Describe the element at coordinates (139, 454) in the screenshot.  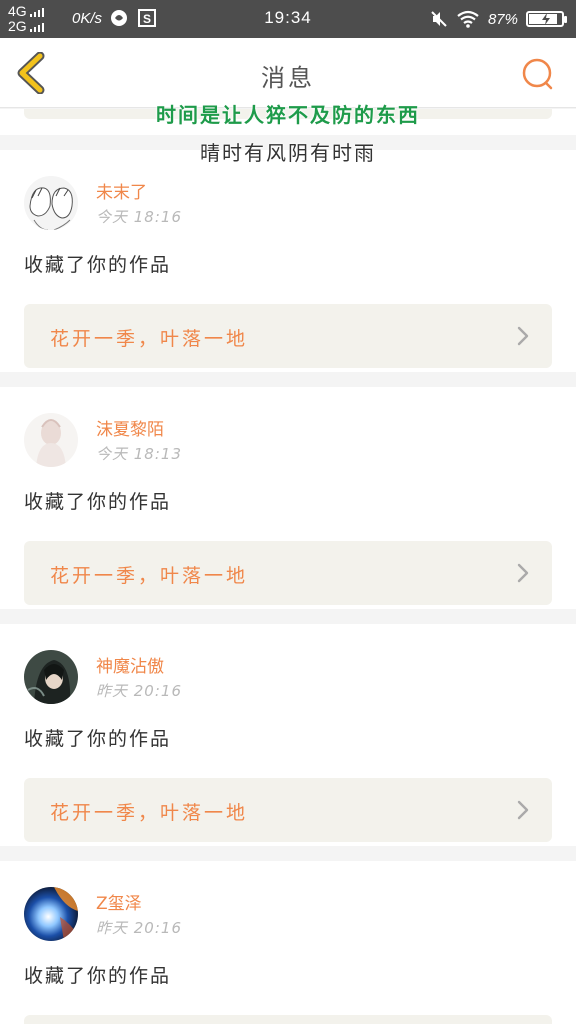
I see `message-time: 今天 18:13` at that location.